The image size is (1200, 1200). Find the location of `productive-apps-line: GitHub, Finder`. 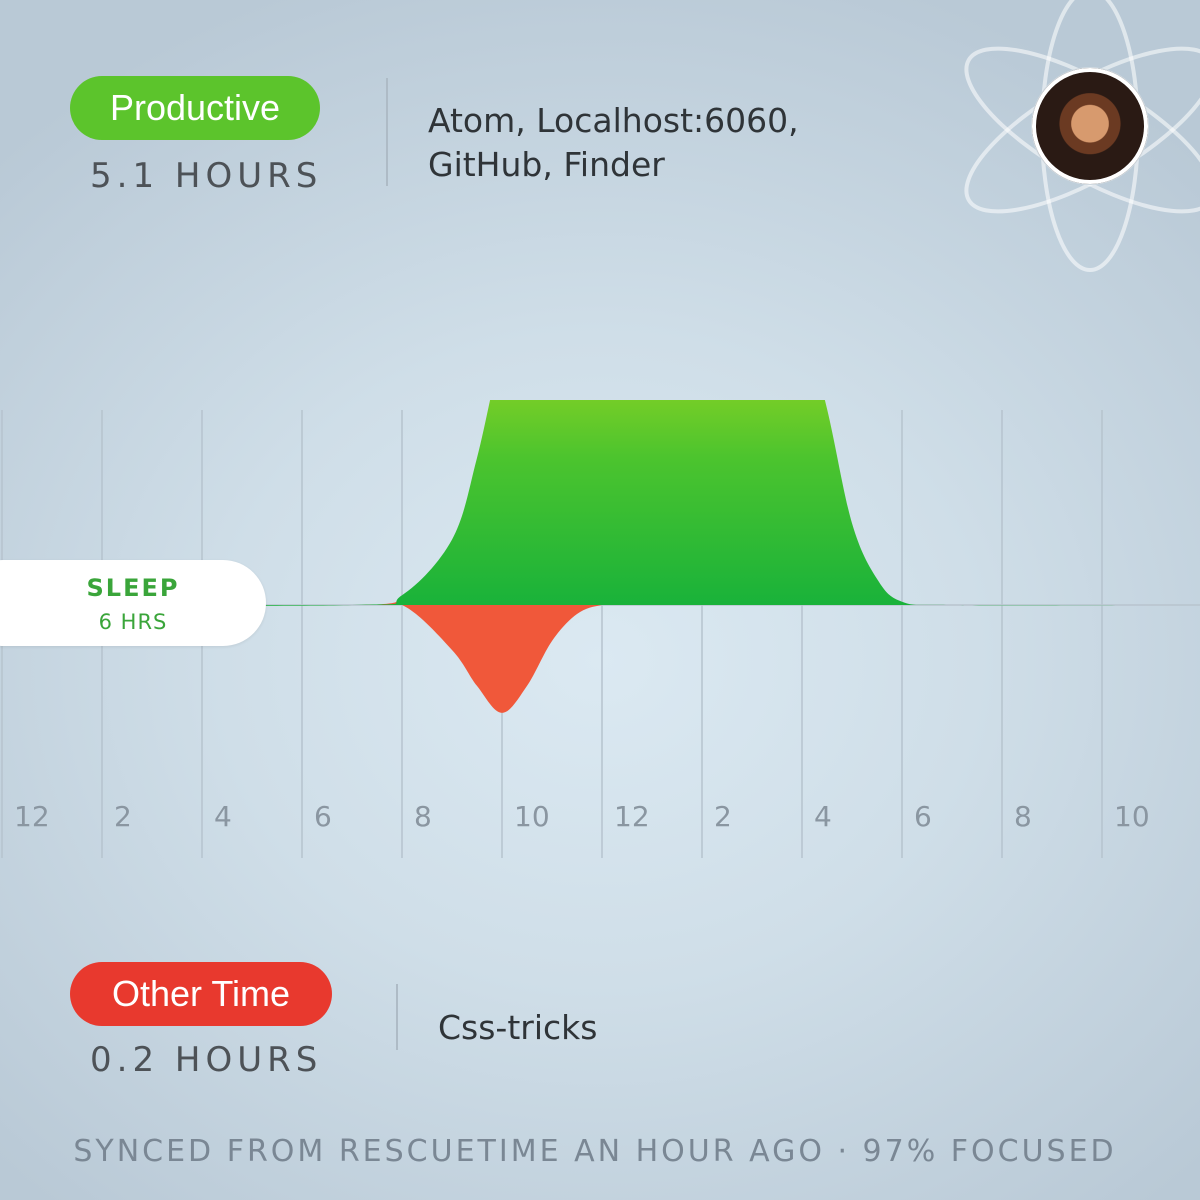

productive-apps-line: GitHub, Finder is located at coordinates (546, 164).